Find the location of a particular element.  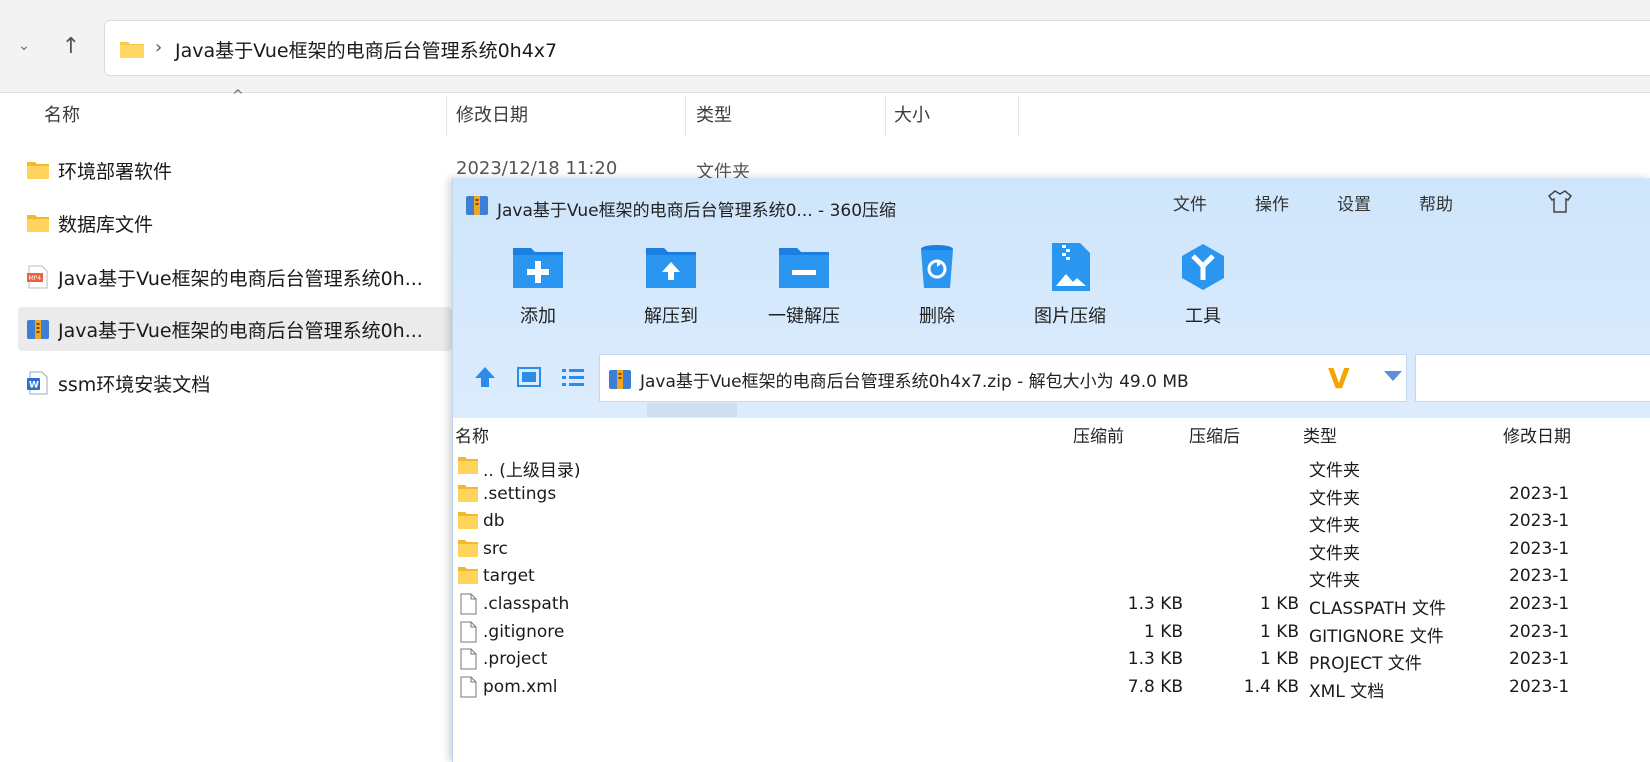

zip-column-name: 名称 is located at coordinates (472, 434).